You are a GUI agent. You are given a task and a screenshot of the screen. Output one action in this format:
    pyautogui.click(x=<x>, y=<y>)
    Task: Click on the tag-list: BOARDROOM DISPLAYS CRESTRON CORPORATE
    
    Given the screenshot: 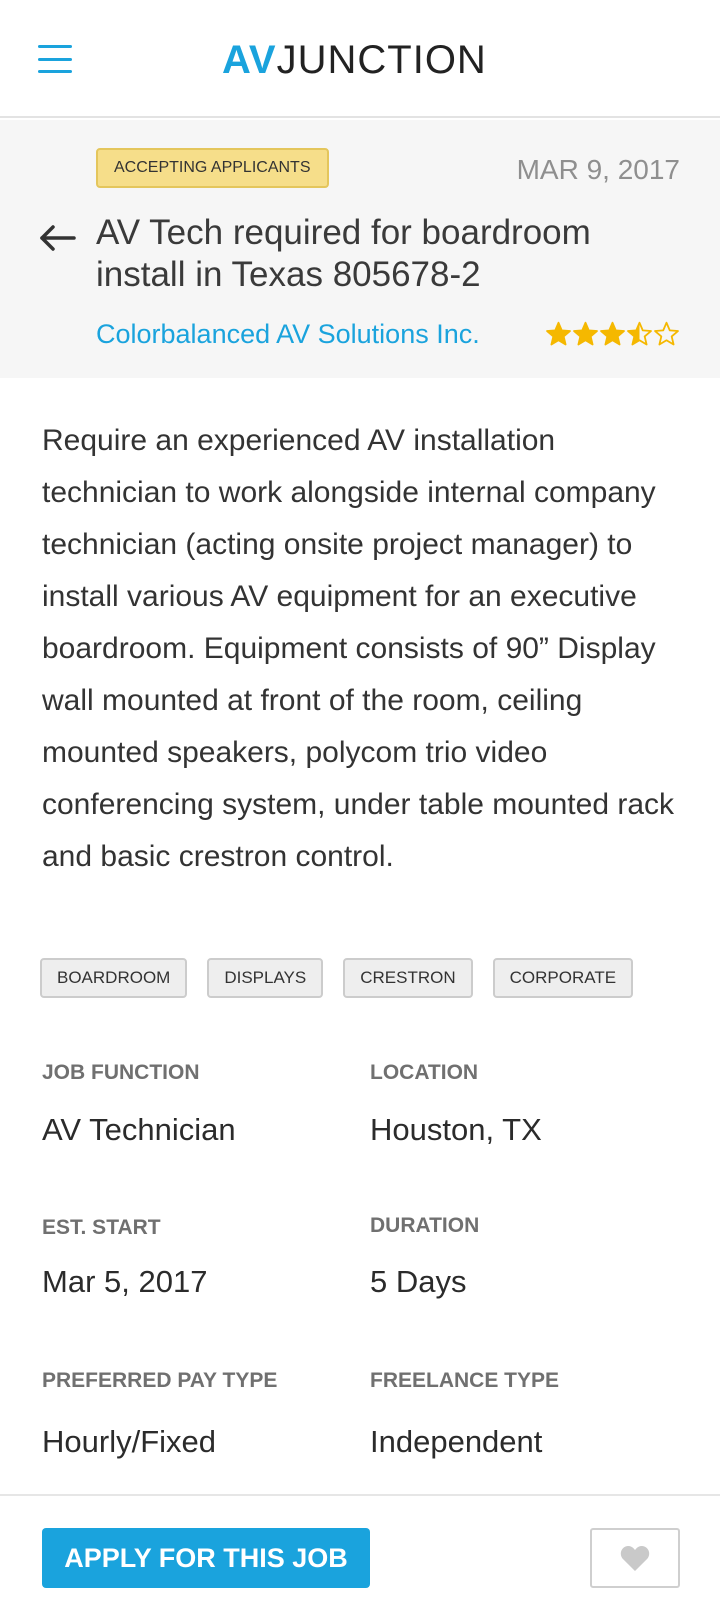 What is the action you would take?
    pyautogui.click(x=337, y=978)
    